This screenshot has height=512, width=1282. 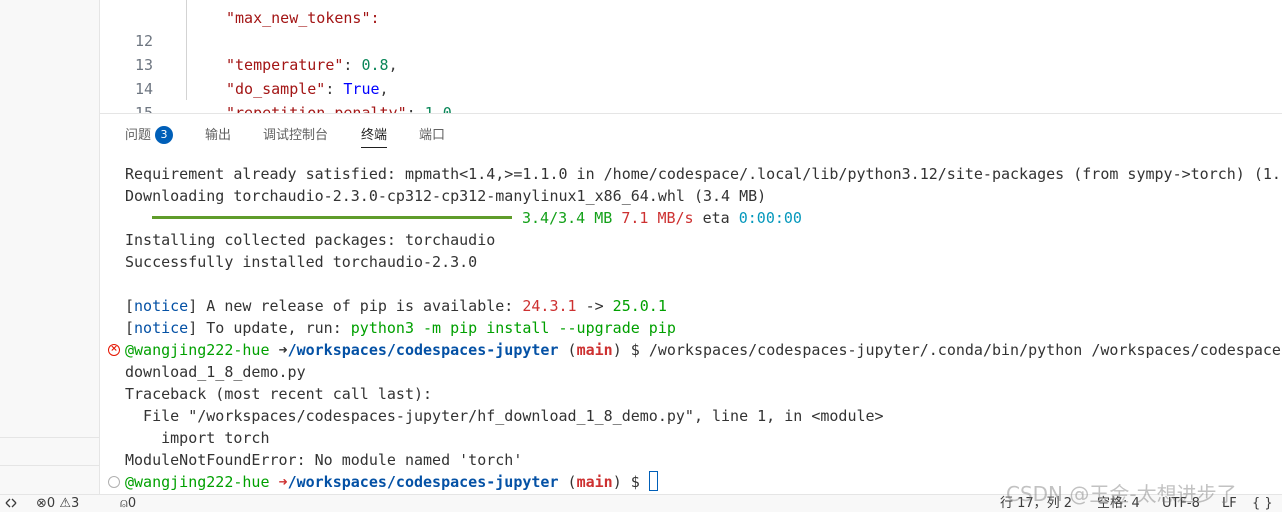 I want to click on broadcast-icon: ⍝, so click(x=124, y=503).